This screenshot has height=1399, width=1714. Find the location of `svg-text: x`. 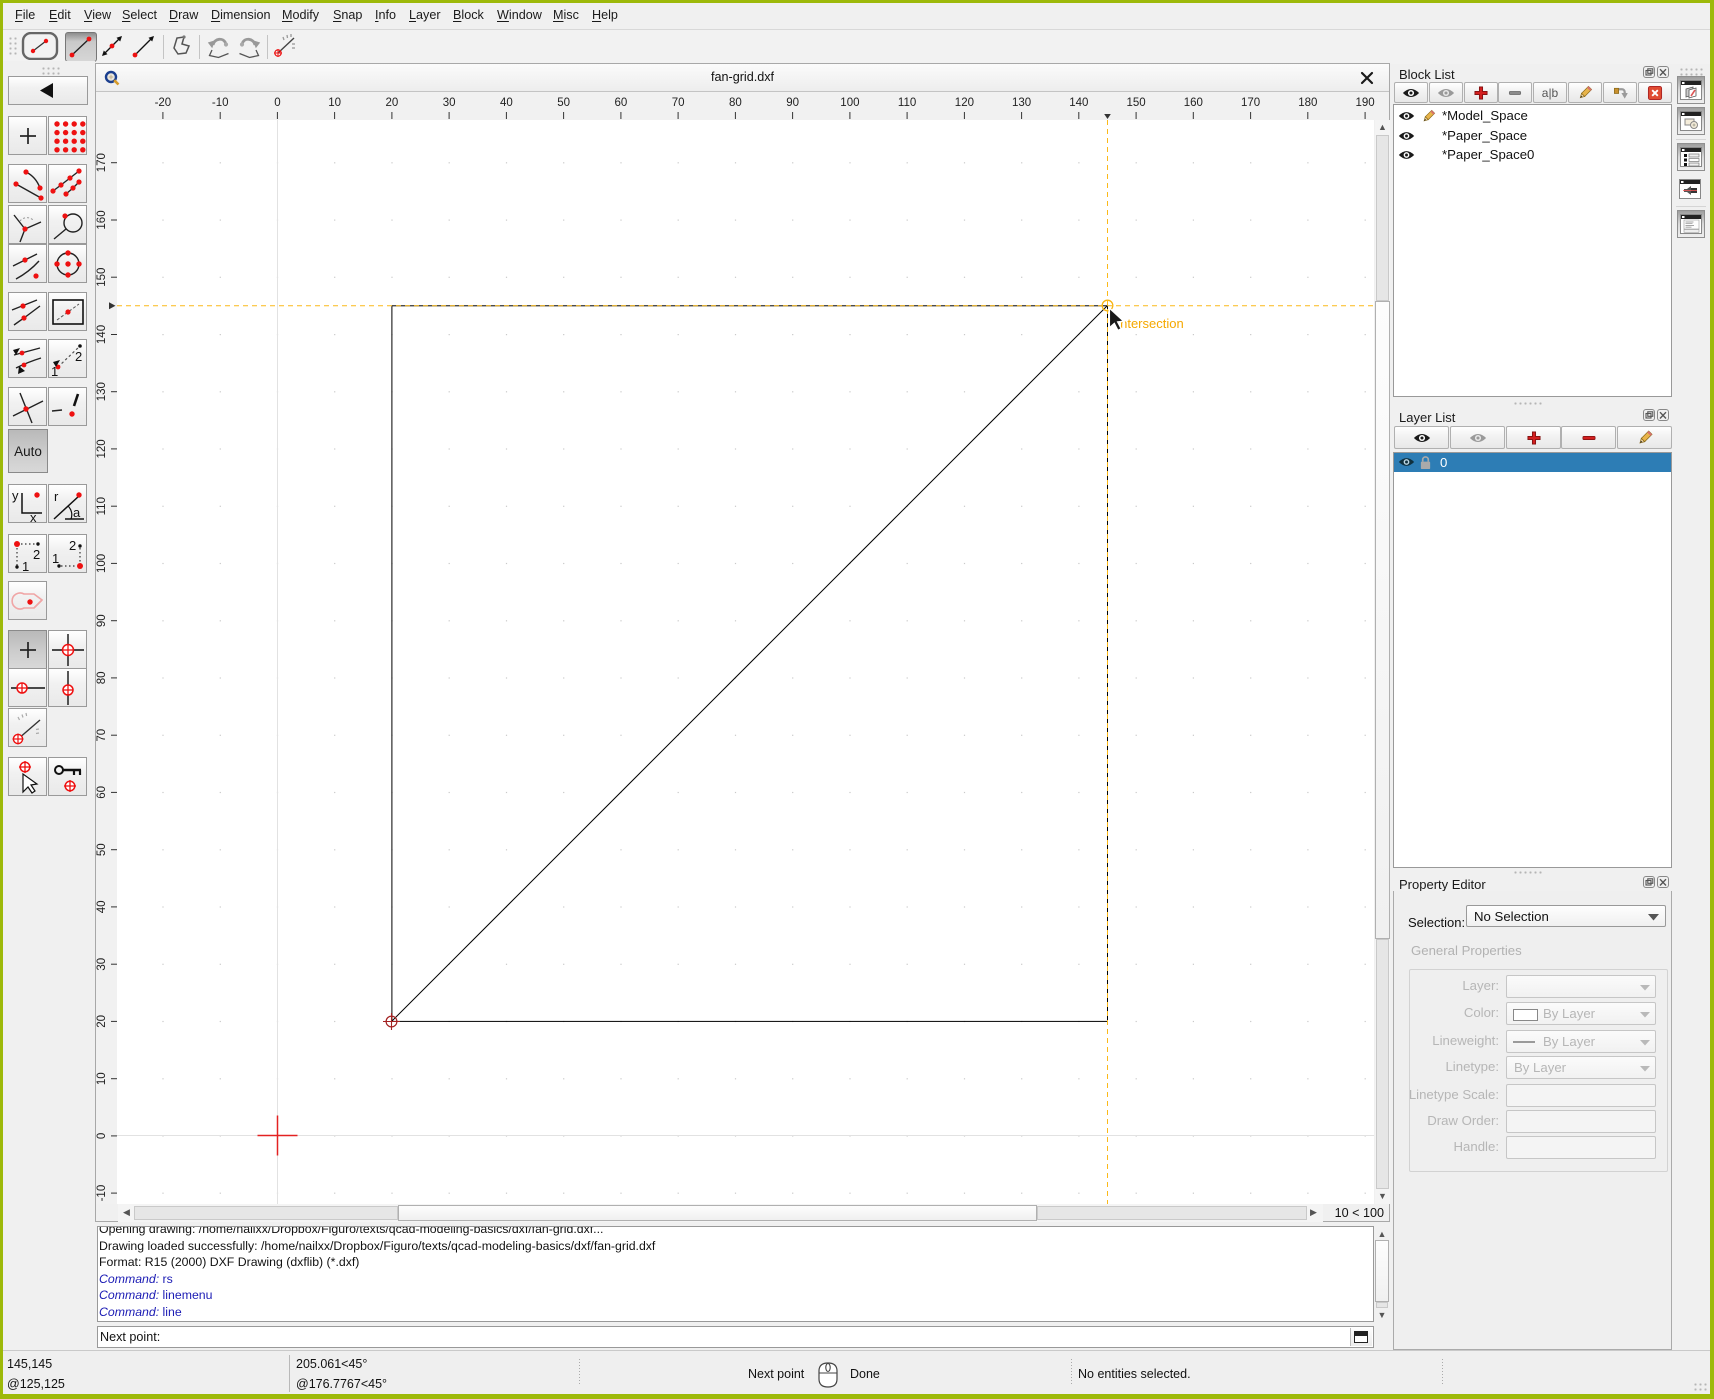

svg-text: x is located at coordinates (33, 516).